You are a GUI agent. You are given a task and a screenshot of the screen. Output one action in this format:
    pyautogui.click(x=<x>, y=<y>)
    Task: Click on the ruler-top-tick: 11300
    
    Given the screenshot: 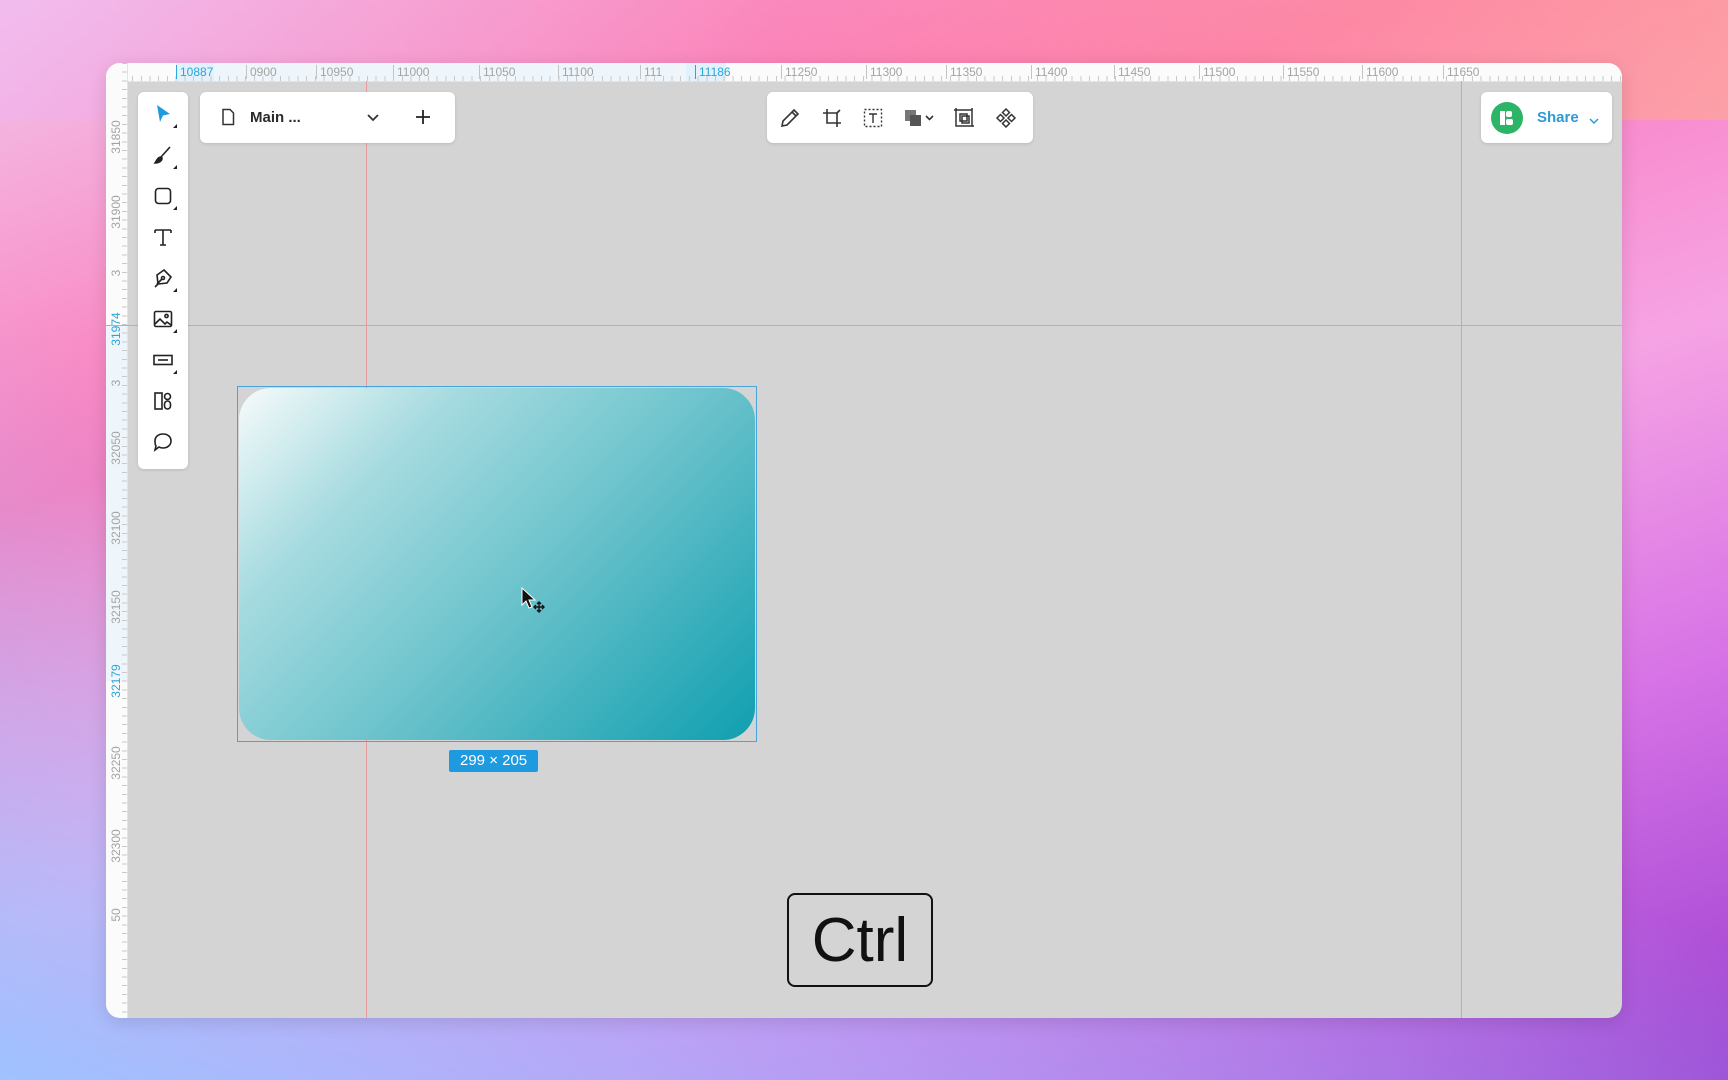 What is the action you would take?
    pyautogui.click(x=884, y=72)
    